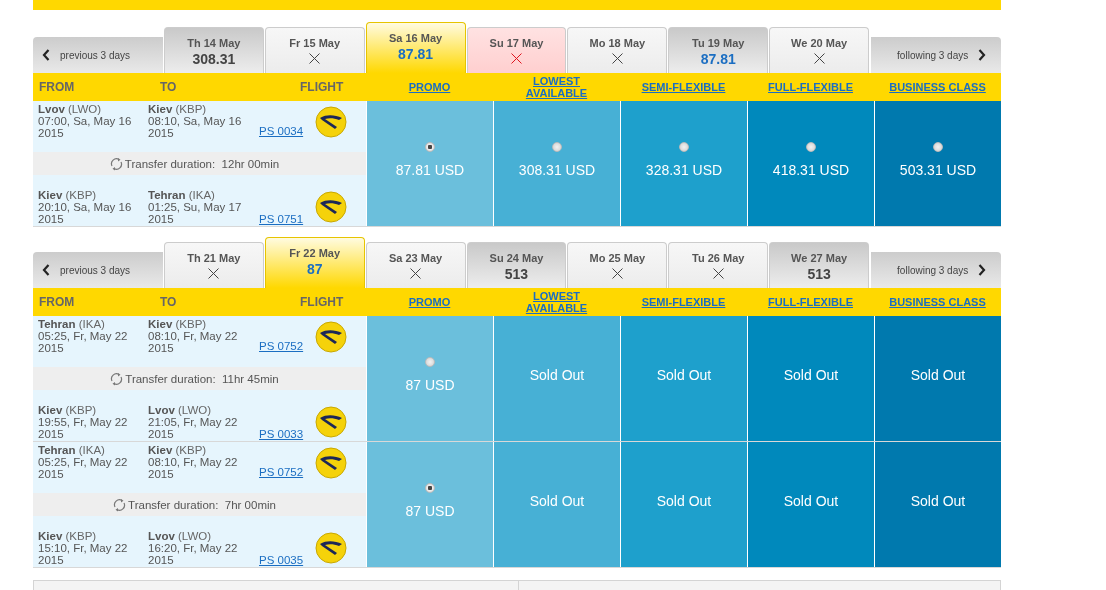  Describe the element at coordinates (819, 258) in the screenshot. I see `date-label: We 27 May` at that location.